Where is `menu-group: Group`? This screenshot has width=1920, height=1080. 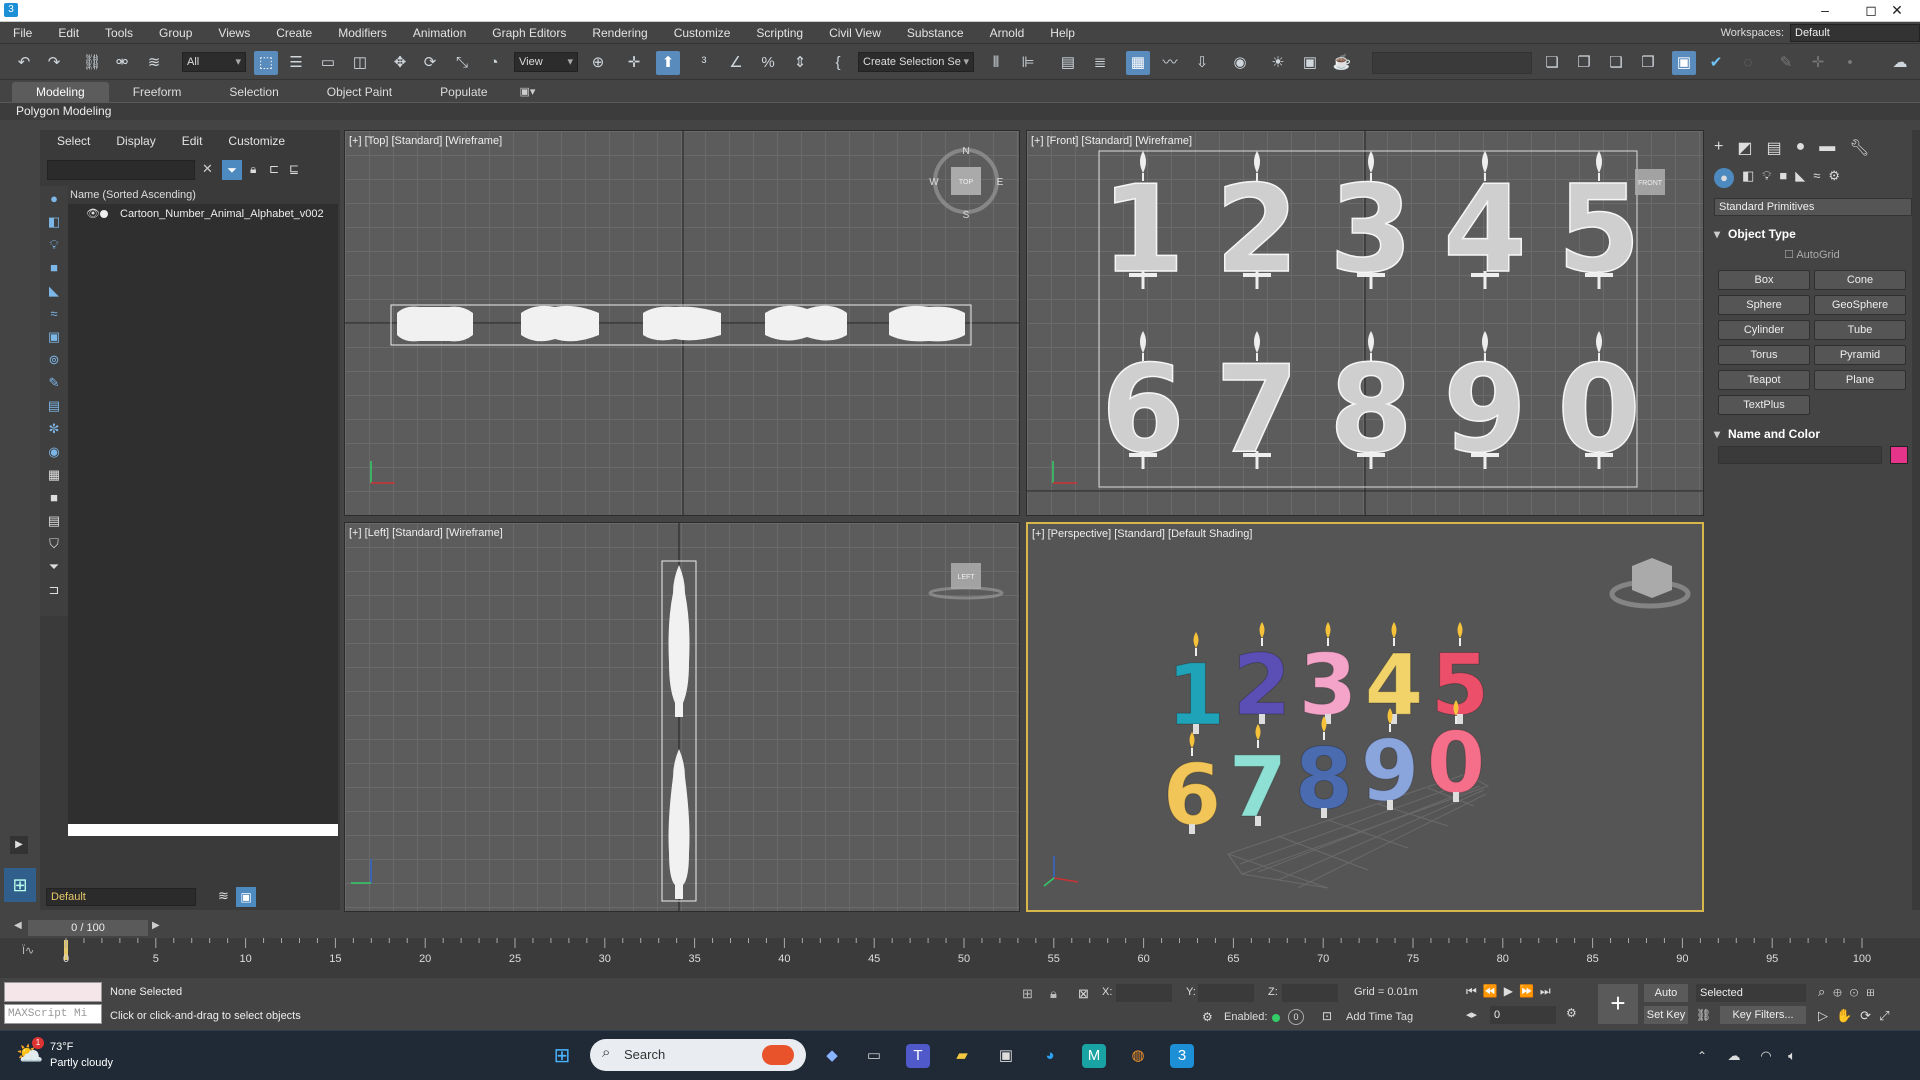
menu-group: Group is located at coordinates (175, 33).